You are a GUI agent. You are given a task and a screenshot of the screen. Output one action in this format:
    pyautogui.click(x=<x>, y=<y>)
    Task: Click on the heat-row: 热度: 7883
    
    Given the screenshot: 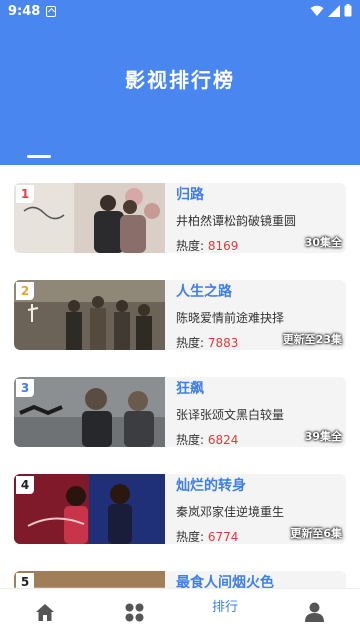 What is the action you would take?
    pyautogui.click(x=207, y=342)
    